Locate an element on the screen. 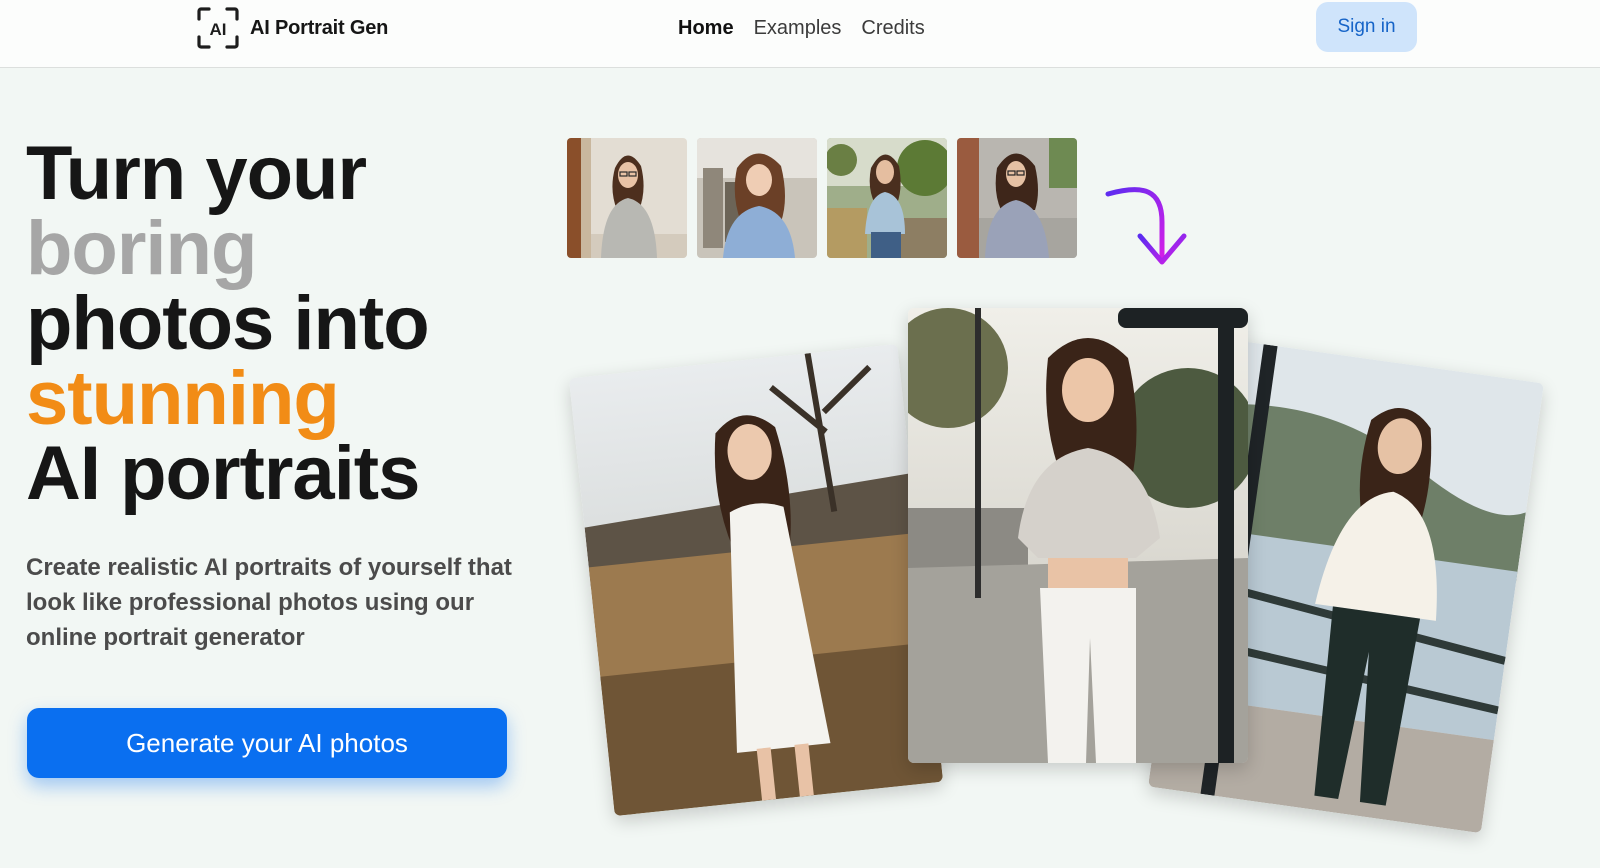 This screenshot has width=1600, height=868. generated-portrait-white-dress is located at coordinates (756, 580).